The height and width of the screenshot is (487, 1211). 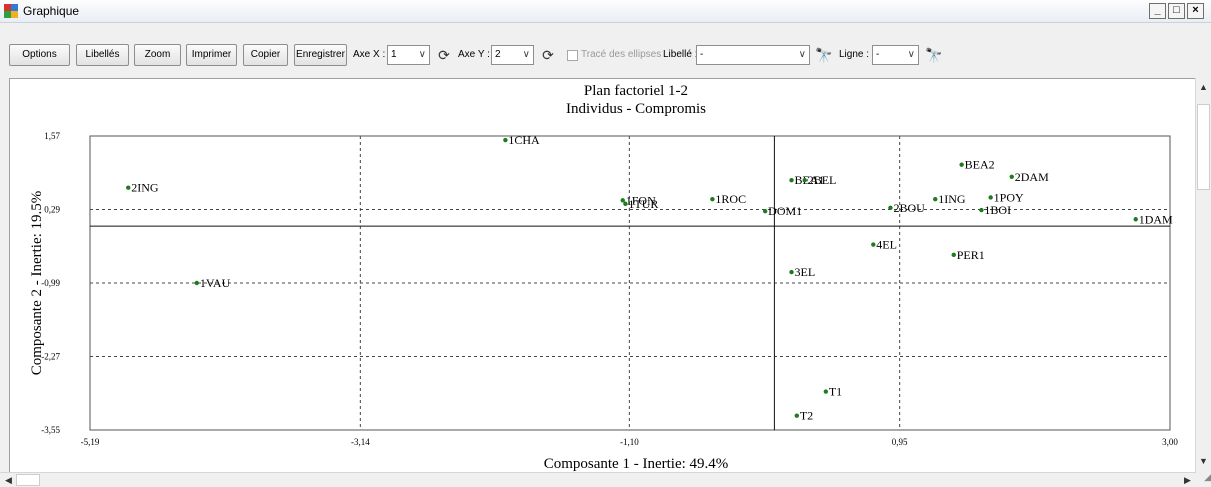 I want to click on chart-subtitle: Individus - Compromis, so click(x=636, y=109).